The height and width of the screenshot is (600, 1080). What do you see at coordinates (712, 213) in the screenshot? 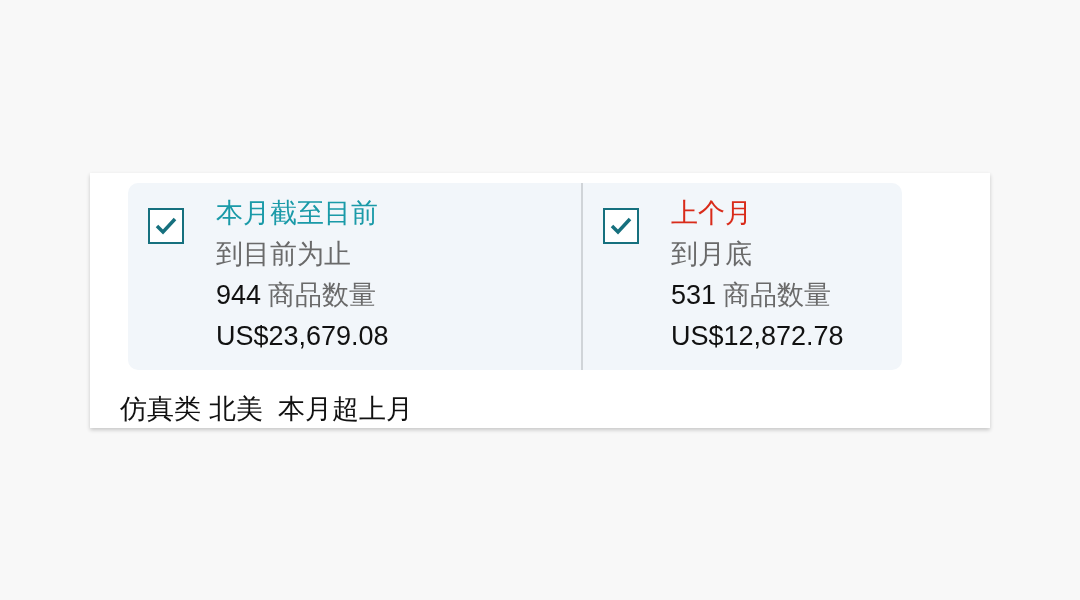
I see `period-title: 上个月` at bounding box center [712, 213].